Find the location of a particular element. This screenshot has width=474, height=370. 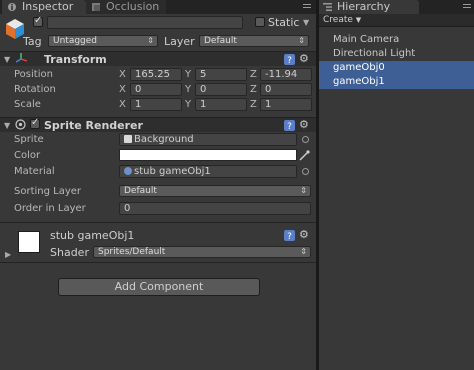

tag-dropdown-arrow-icon: ⇕ is located at coordinates (150, 40).